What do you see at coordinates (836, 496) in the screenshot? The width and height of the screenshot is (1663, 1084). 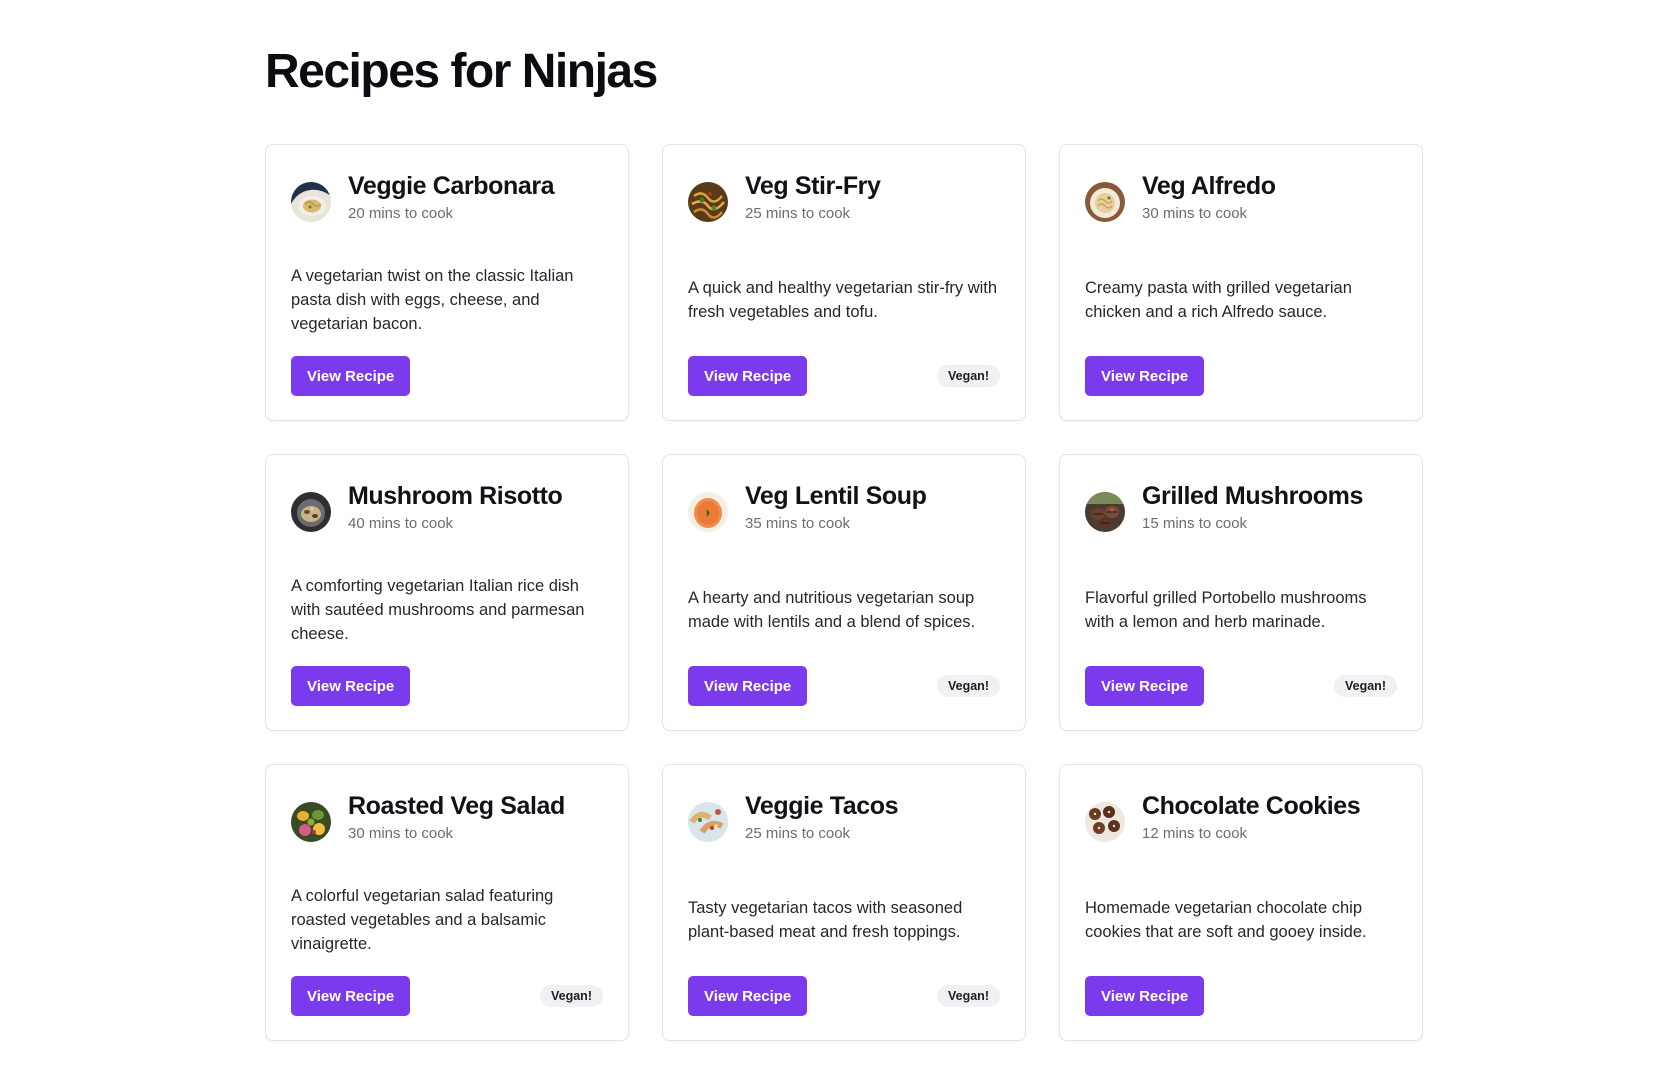 I see `recipe-title: Veg Lentil Soup` at bounding box center [836, 496].